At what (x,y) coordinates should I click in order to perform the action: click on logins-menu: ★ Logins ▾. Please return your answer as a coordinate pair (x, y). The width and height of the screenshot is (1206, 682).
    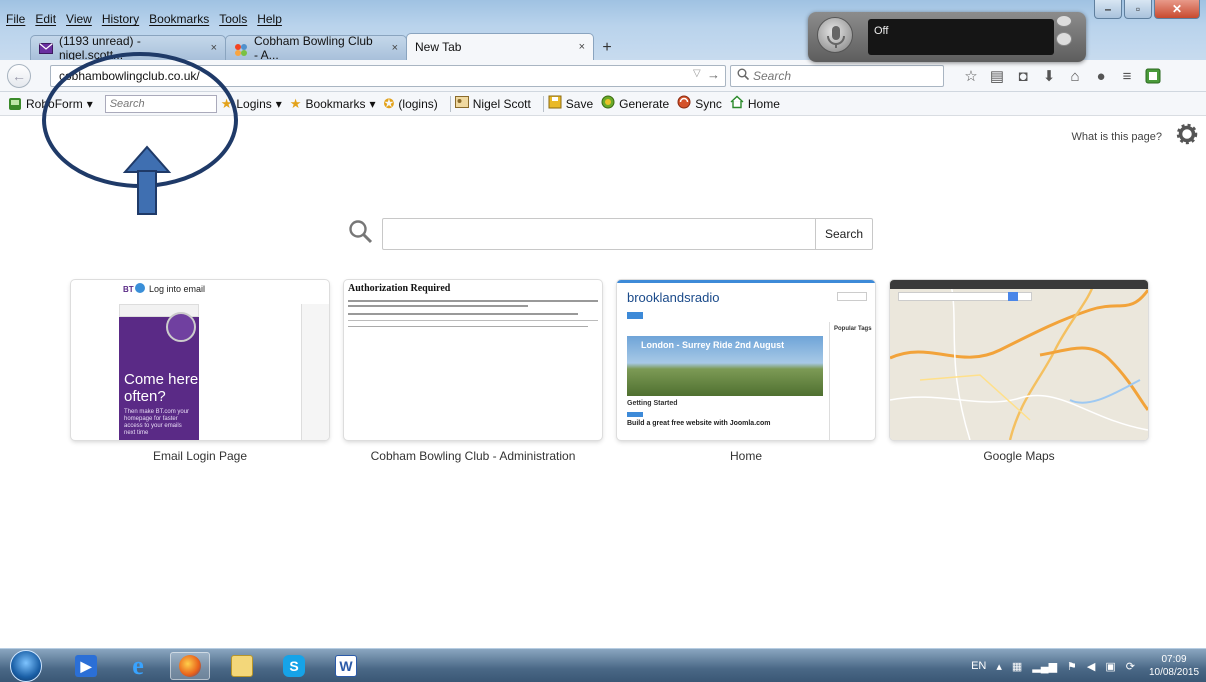
    Looking at the image, I should click on (251, 104).